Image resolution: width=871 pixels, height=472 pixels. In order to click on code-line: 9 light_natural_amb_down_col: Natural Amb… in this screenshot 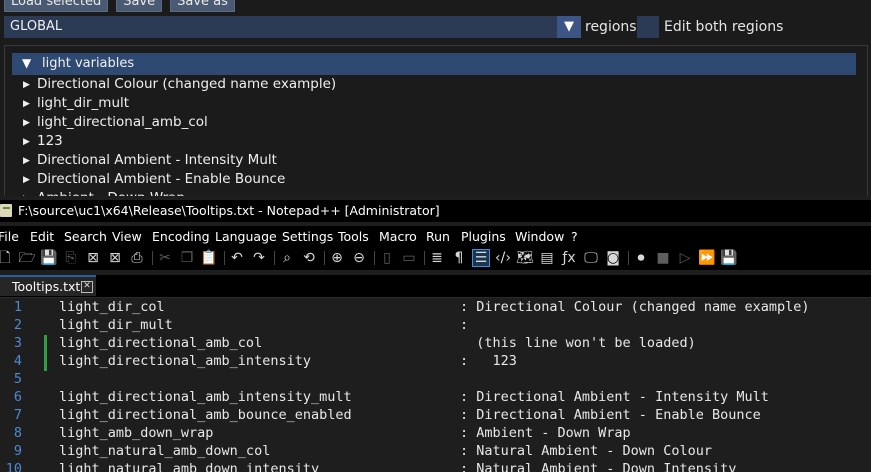, I will do `click(435, 452)`.